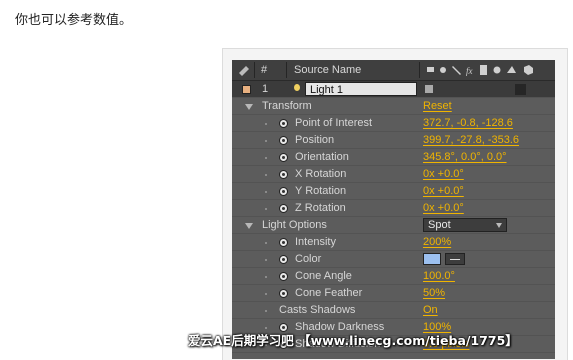 The height and width of the screenshot is (360, 573). What do you see at coordinates (287, 106) in the screenshot?
I see `property-label: Transform` at bounding box center [287, 106].